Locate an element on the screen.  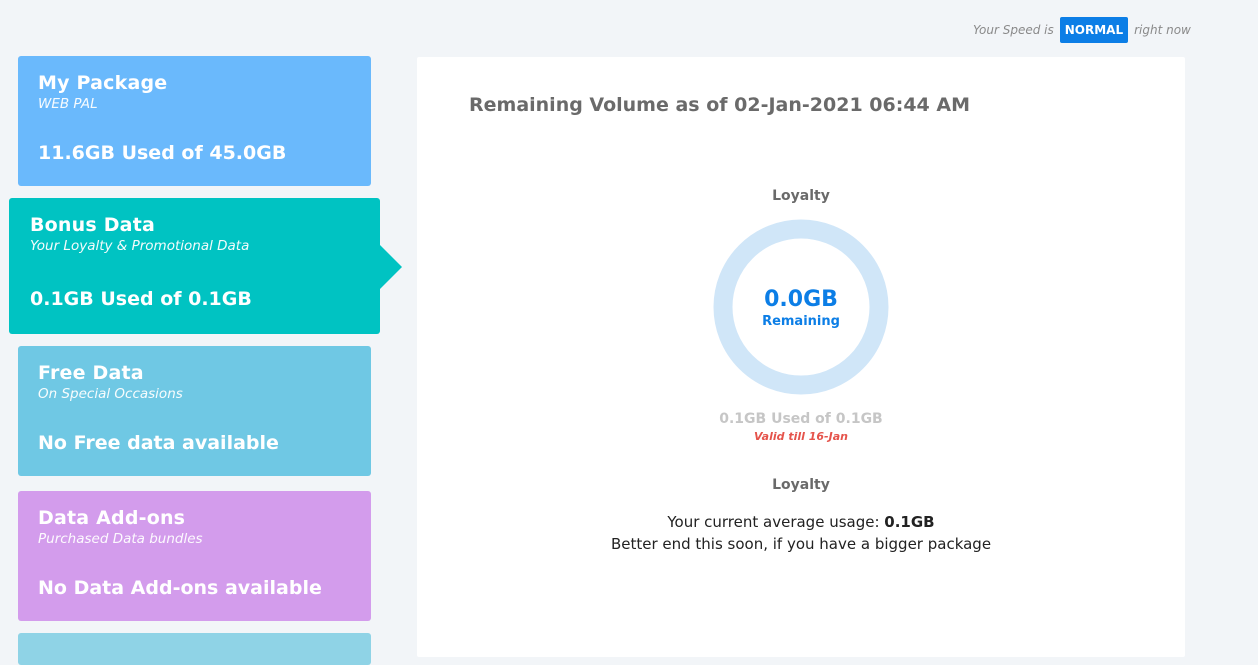
average-usage: Your current average usage: 0.1GB is located at coordinates (801, 522).